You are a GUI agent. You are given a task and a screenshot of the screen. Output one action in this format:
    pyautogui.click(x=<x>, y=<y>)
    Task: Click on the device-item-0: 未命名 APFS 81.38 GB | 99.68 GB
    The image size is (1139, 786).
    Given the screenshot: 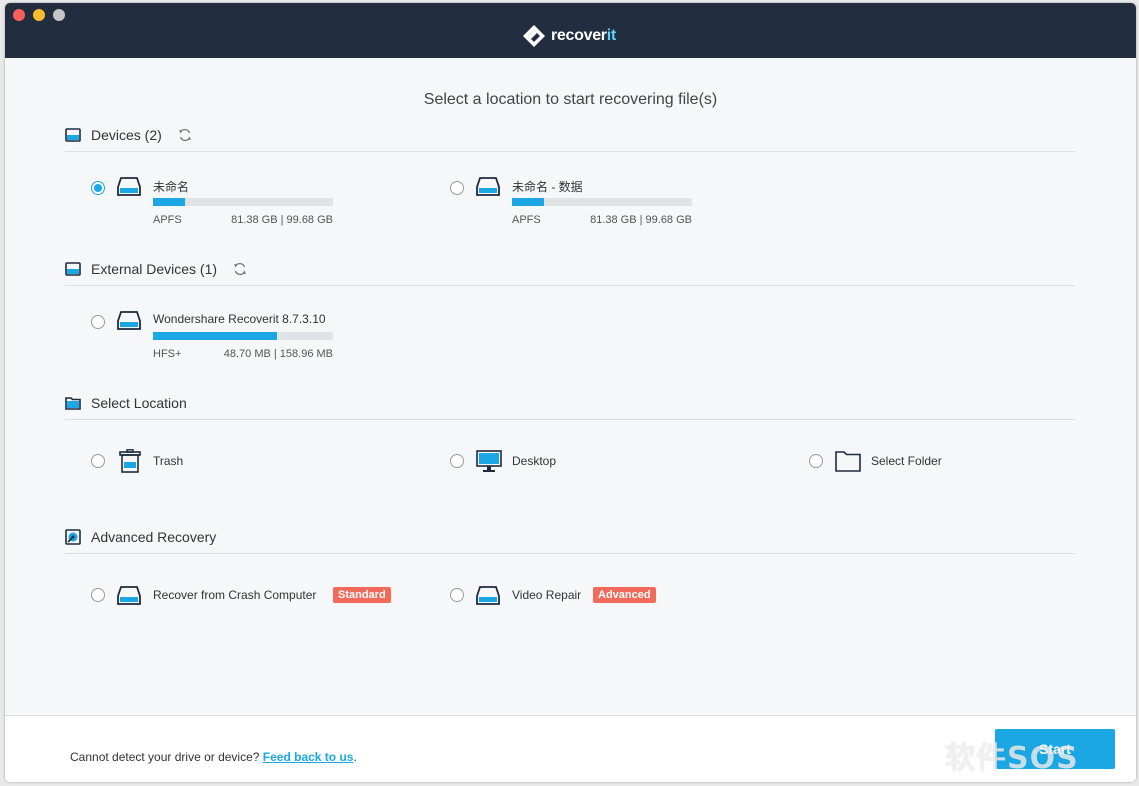 What is the action you would take?
    pyautogui.click(x=216, y=203)
    